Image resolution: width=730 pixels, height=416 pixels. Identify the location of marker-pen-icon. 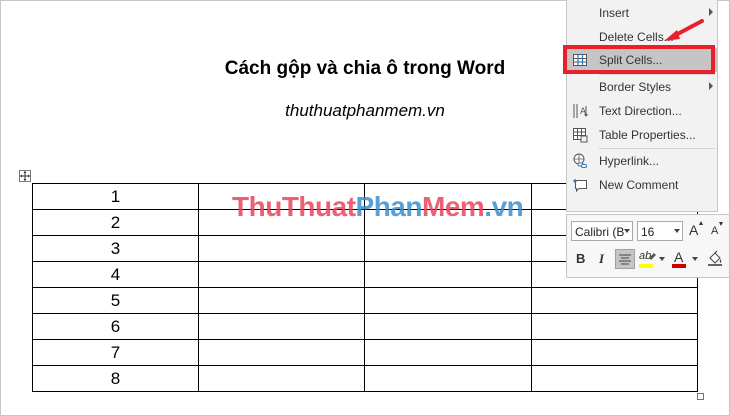
(652, 256).